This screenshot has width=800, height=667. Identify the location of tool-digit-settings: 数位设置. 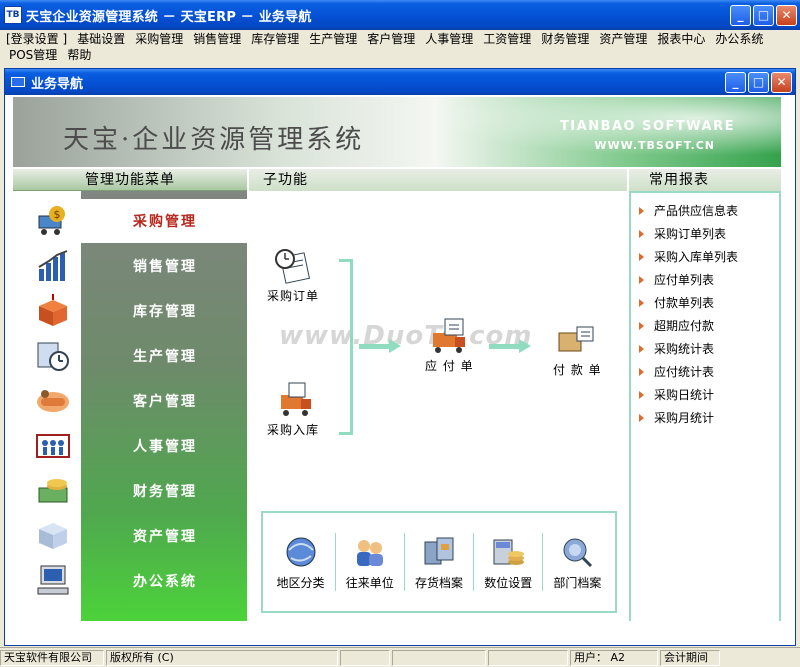
(508, 562).